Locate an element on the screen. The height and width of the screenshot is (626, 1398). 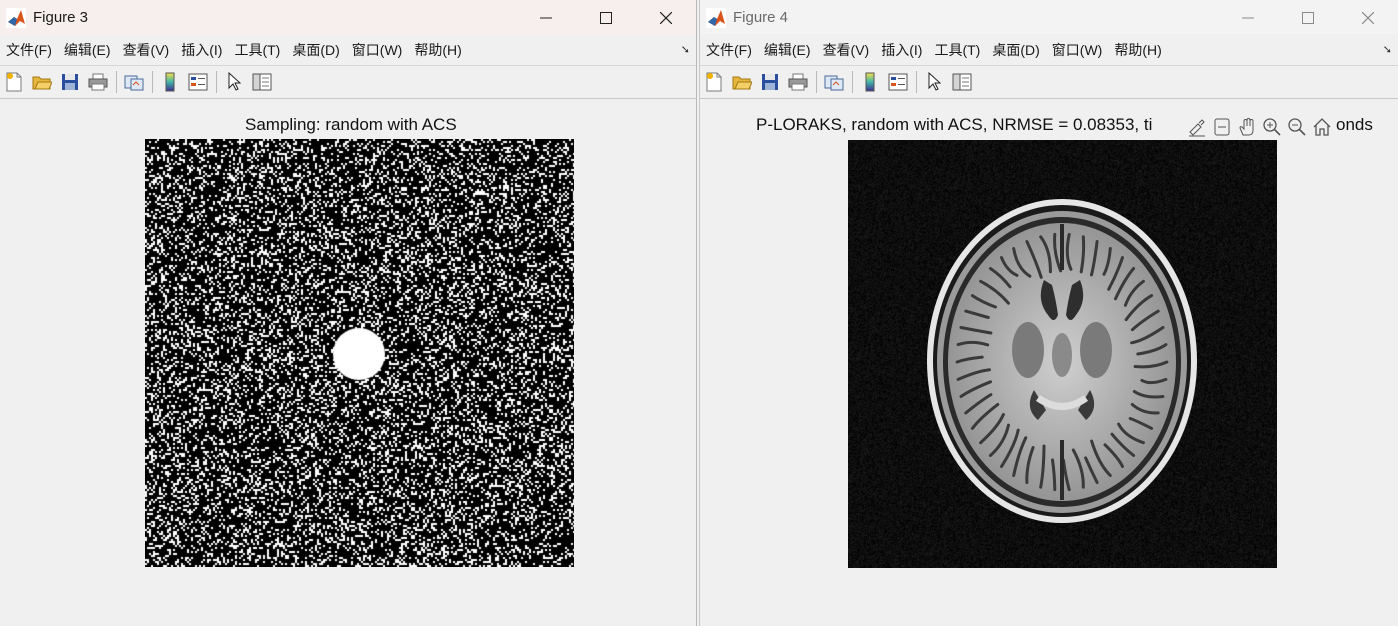
plot-title: Sampling: random with ACS is located at coordinates (351, 124).